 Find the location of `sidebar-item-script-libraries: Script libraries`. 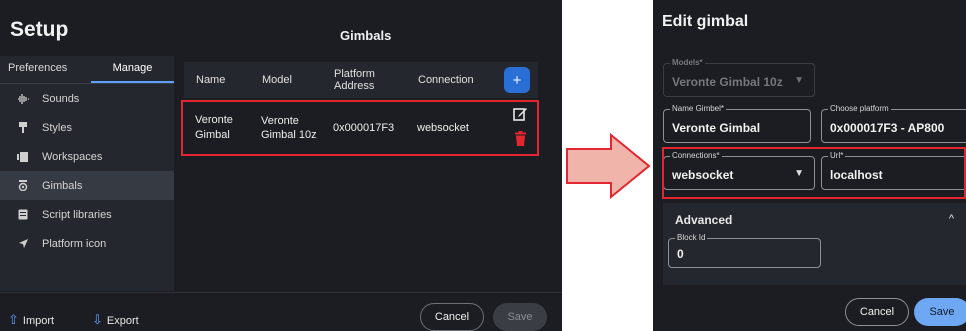

sidebar-item-script-libraries: Script libraries is located at coordinates (87, 214).